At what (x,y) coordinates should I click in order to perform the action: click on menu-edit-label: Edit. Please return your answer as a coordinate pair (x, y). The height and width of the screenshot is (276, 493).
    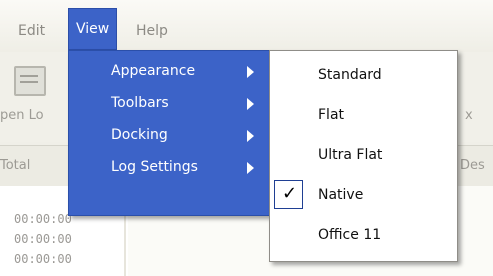
    Looking at the image, I should click on (32, 31).